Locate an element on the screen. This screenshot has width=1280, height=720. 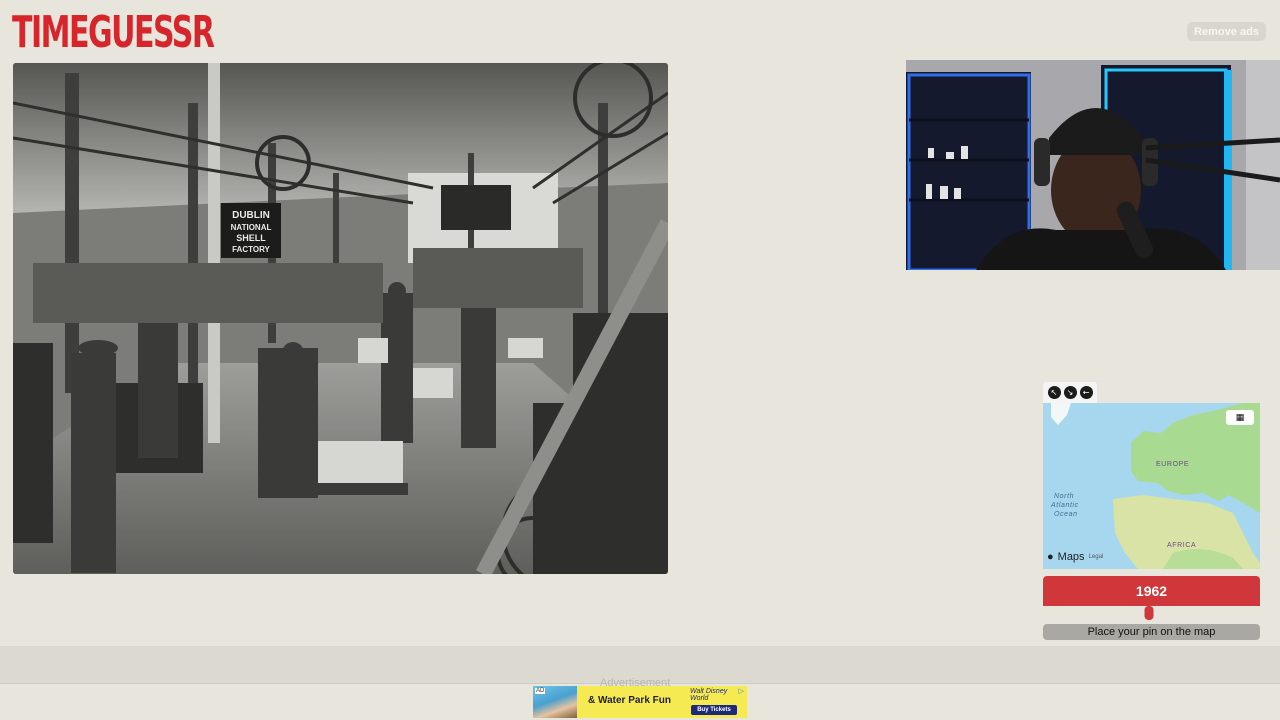
pin-icon: ← is located at coordinates (1086, 392).